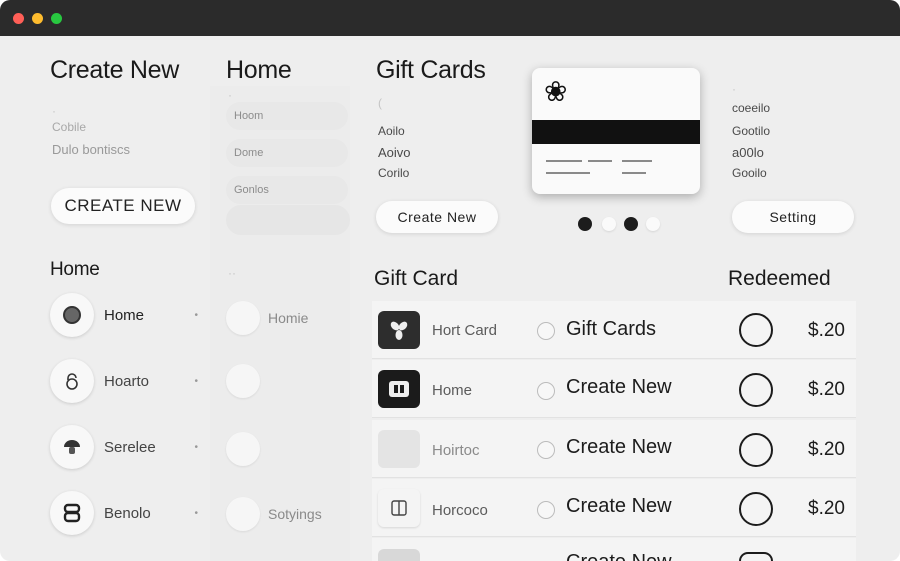 This screenshot has height=561, width=900. I want to click on dj-icon, so click(399, 389).